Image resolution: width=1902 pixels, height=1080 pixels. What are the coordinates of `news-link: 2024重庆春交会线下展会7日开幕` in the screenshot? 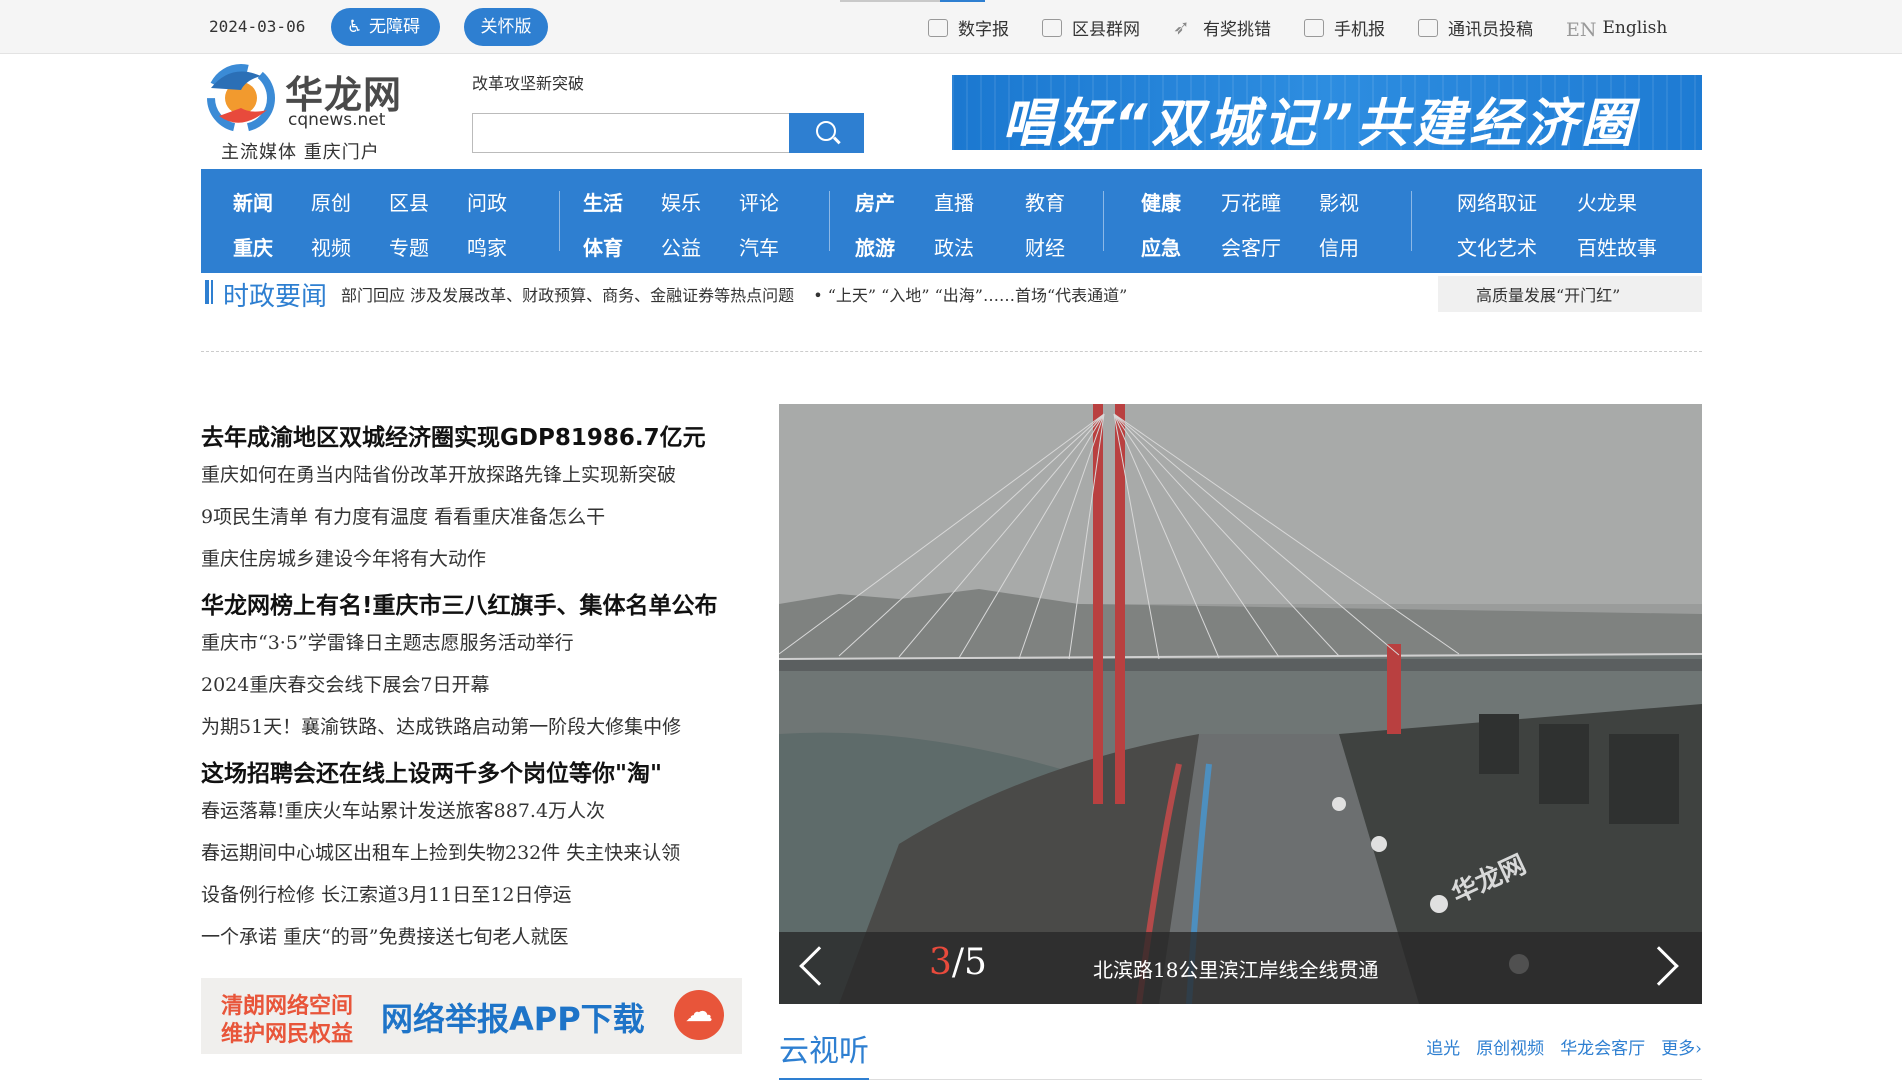 It's located at (481, 691).